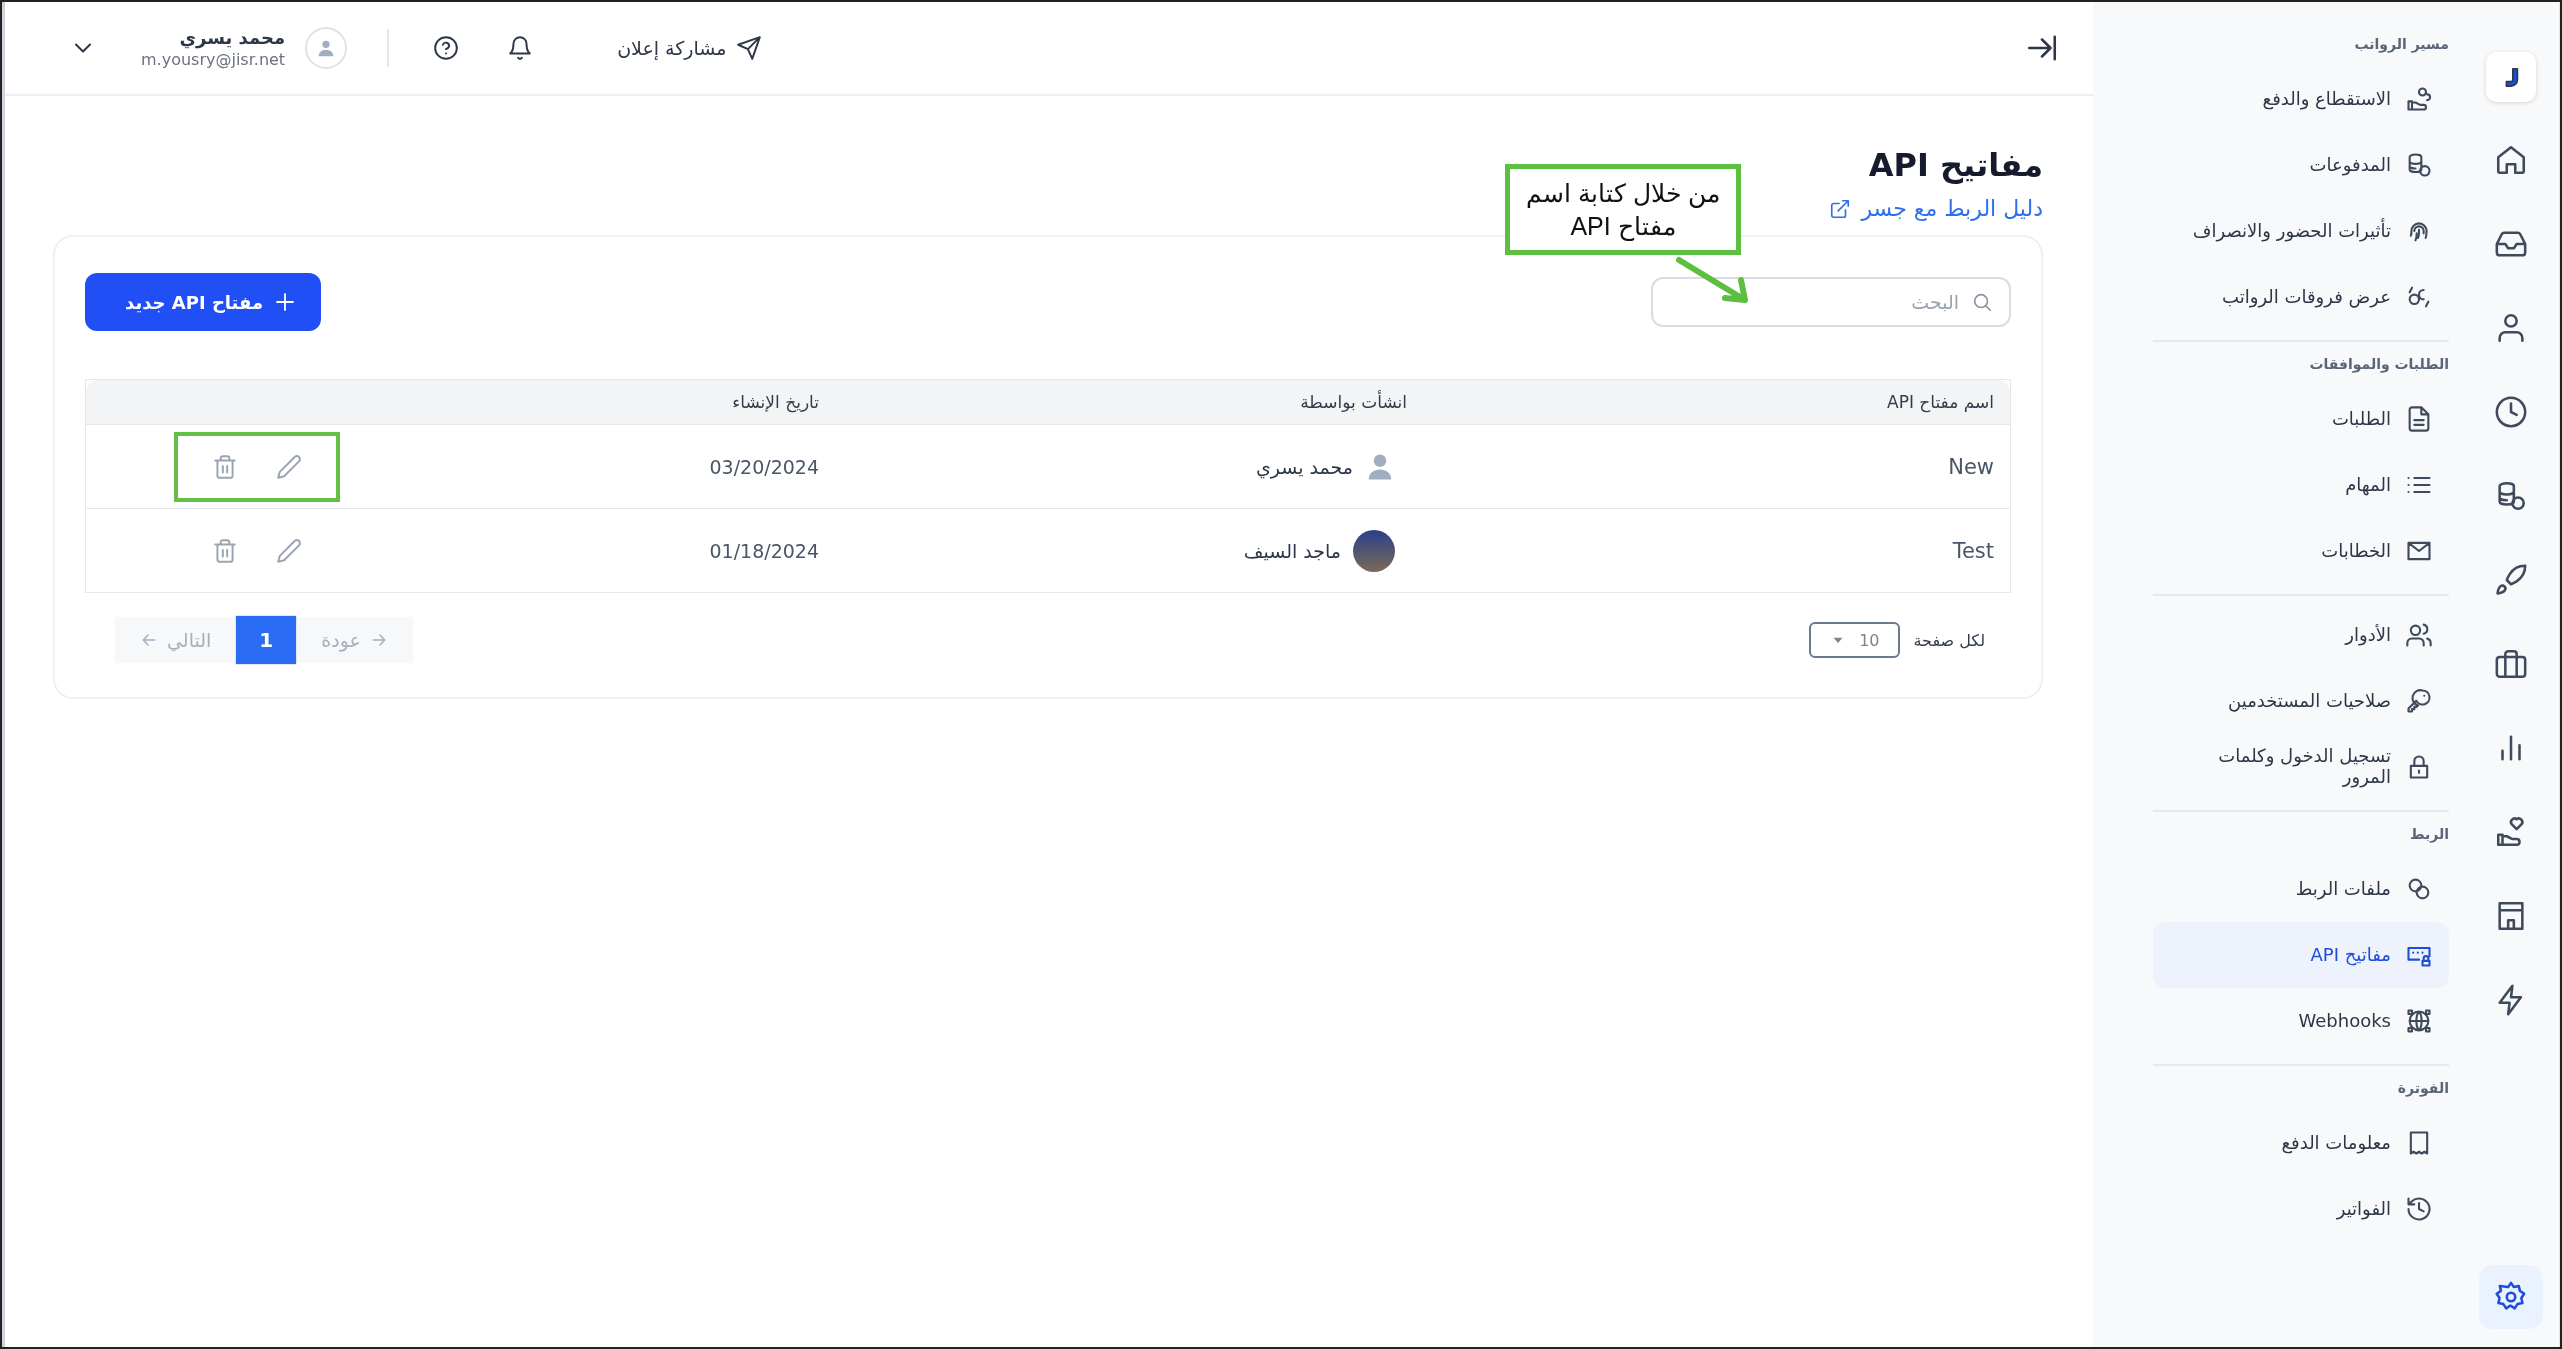 The height and width of the screenshot is (1349, 2562). What do you see at coordinates (2301, 297) in the screenshot?
I see `sidebar-item: عرض فروقات الرواتب` at bounding box center [2301, 297].